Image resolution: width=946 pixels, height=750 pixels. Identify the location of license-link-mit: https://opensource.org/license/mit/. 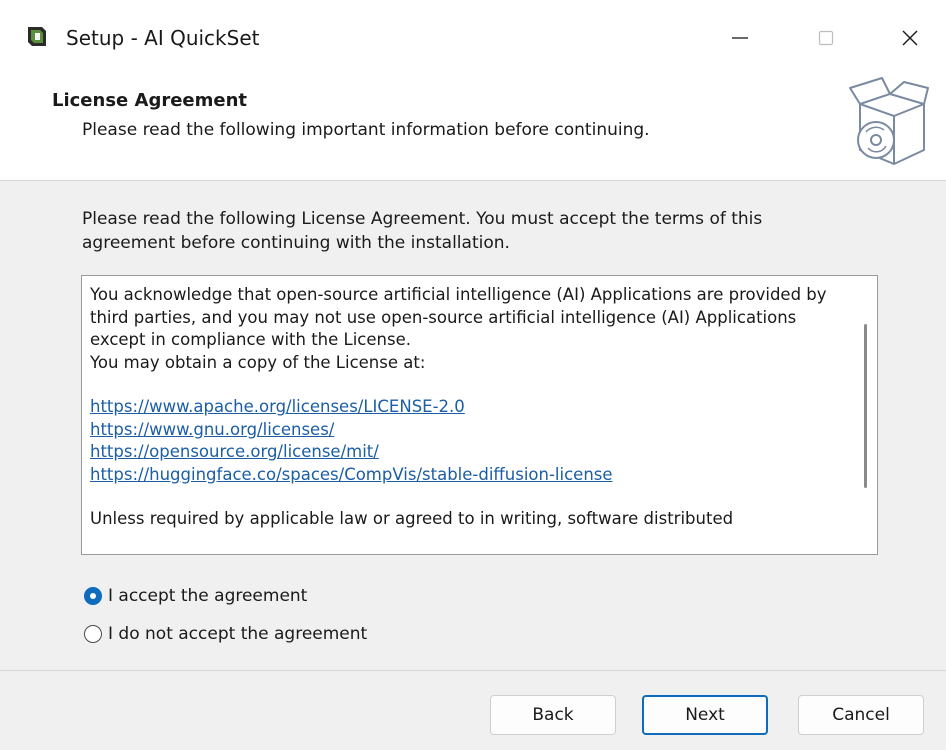
(465, 452).